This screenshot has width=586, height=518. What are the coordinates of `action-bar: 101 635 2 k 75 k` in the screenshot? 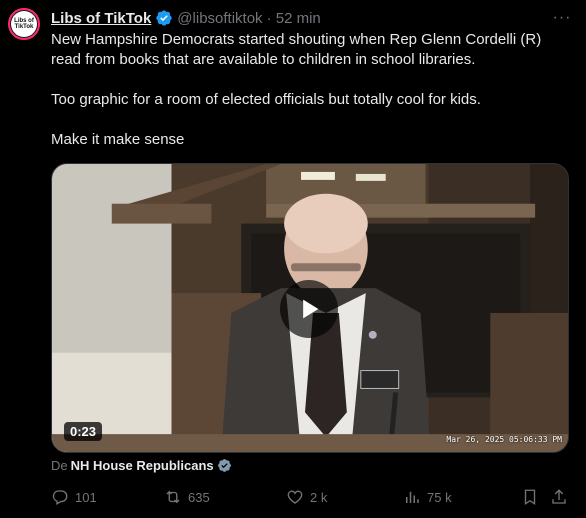 It's located at (311, 497).